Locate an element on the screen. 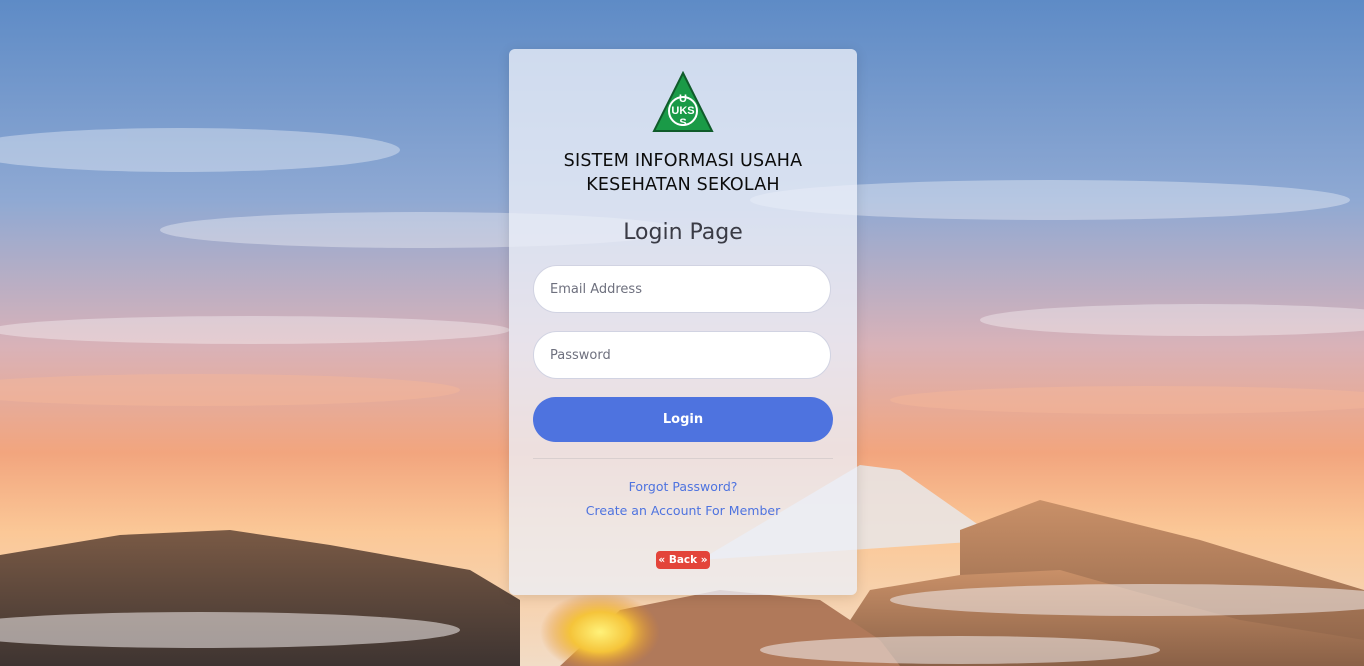 The height and width of the screenshot is (666, 1364). login-button: Login is located at coordinates (683, 419).